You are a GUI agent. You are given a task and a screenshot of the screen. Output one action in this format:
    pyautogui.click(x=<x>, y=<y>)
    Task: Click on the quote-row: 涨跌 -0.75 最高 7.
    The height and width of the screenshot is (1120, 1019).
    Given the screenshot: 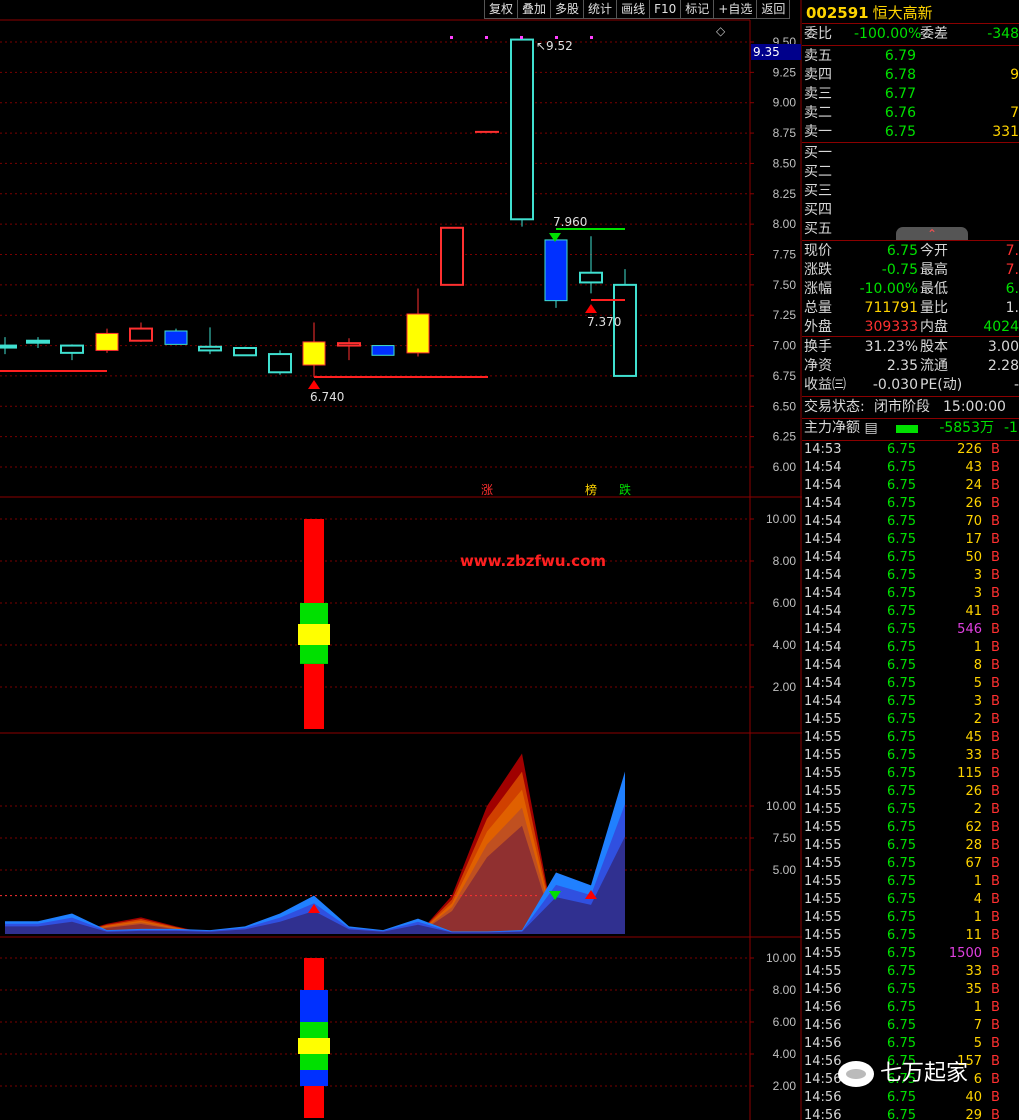 What is the action you would take?
    pyautogui.click(x=910, y=270)
    